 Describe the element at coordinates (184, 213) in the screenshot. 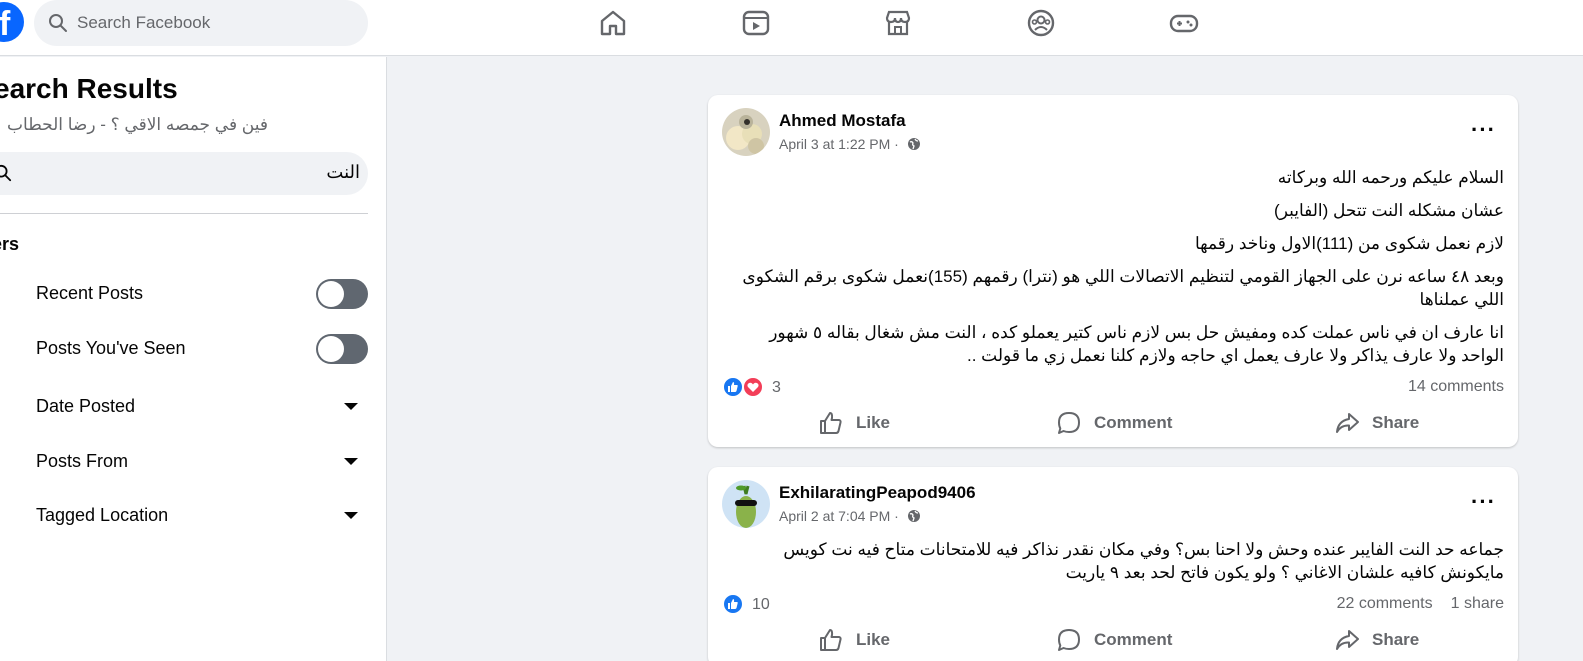

I see `divider` at that location.